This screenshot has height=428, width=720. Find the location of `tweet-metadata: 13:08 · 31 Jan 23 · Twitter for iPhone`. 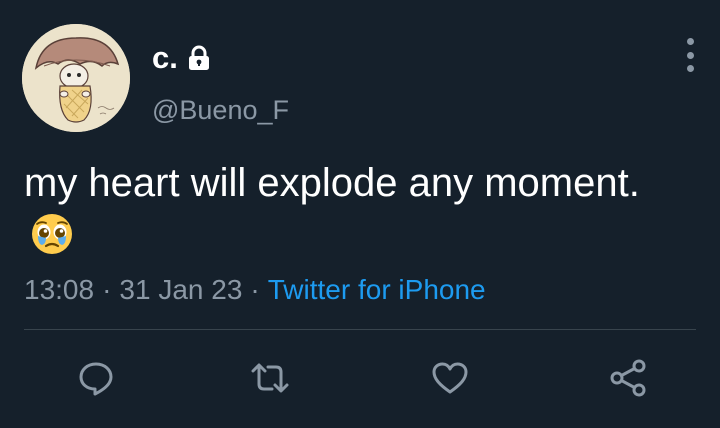

tweet-metadata: 13:08 · 31 Jan 23 · Twitter for iPhone is located at coordinates (255, 290).